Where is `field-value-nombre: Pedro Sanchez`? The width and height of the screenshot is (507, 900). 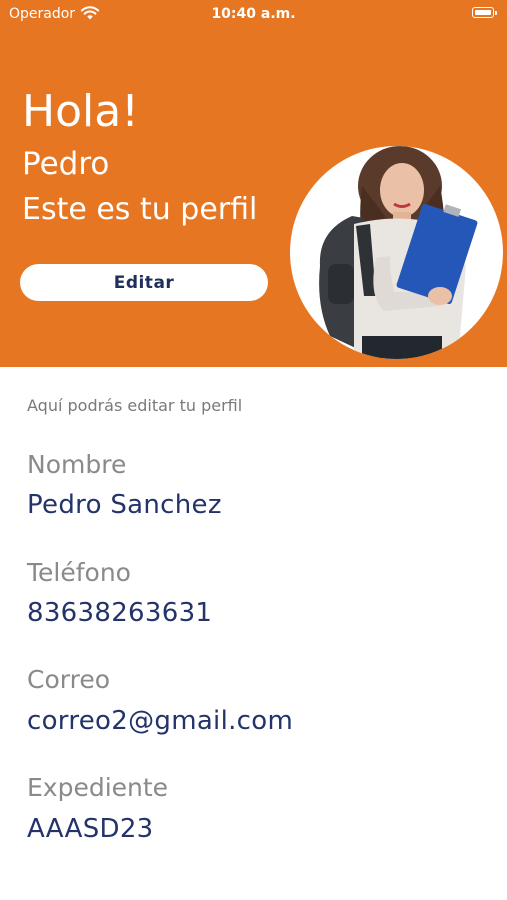 field-value-nombre: Pedro Sanchez is located at coordinates (124, 505).